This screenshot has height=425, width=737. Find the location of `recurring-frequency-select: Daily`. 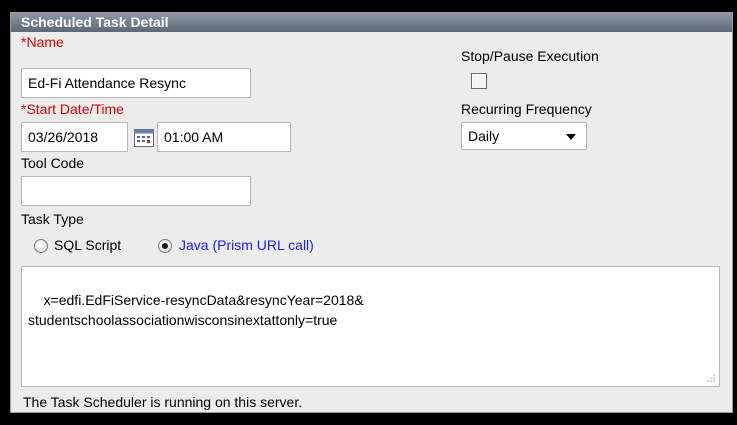

recurring-frequency-select: Daily is located at coordinates (524, 136).